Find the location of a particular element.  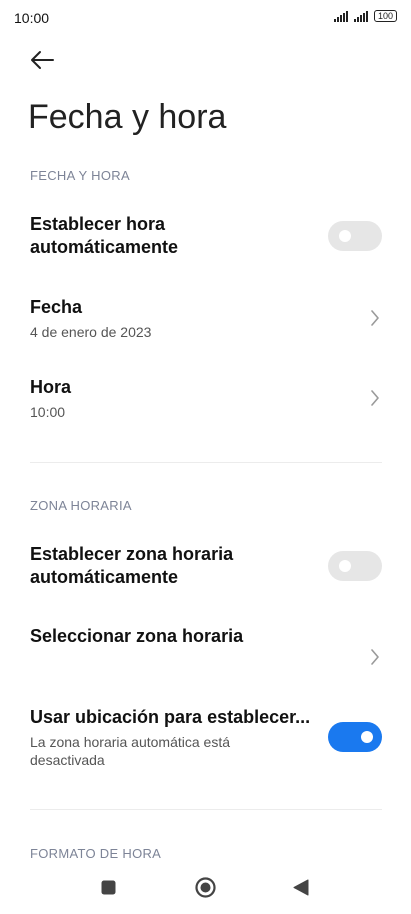

back-button is located at coordinates (42, 60).